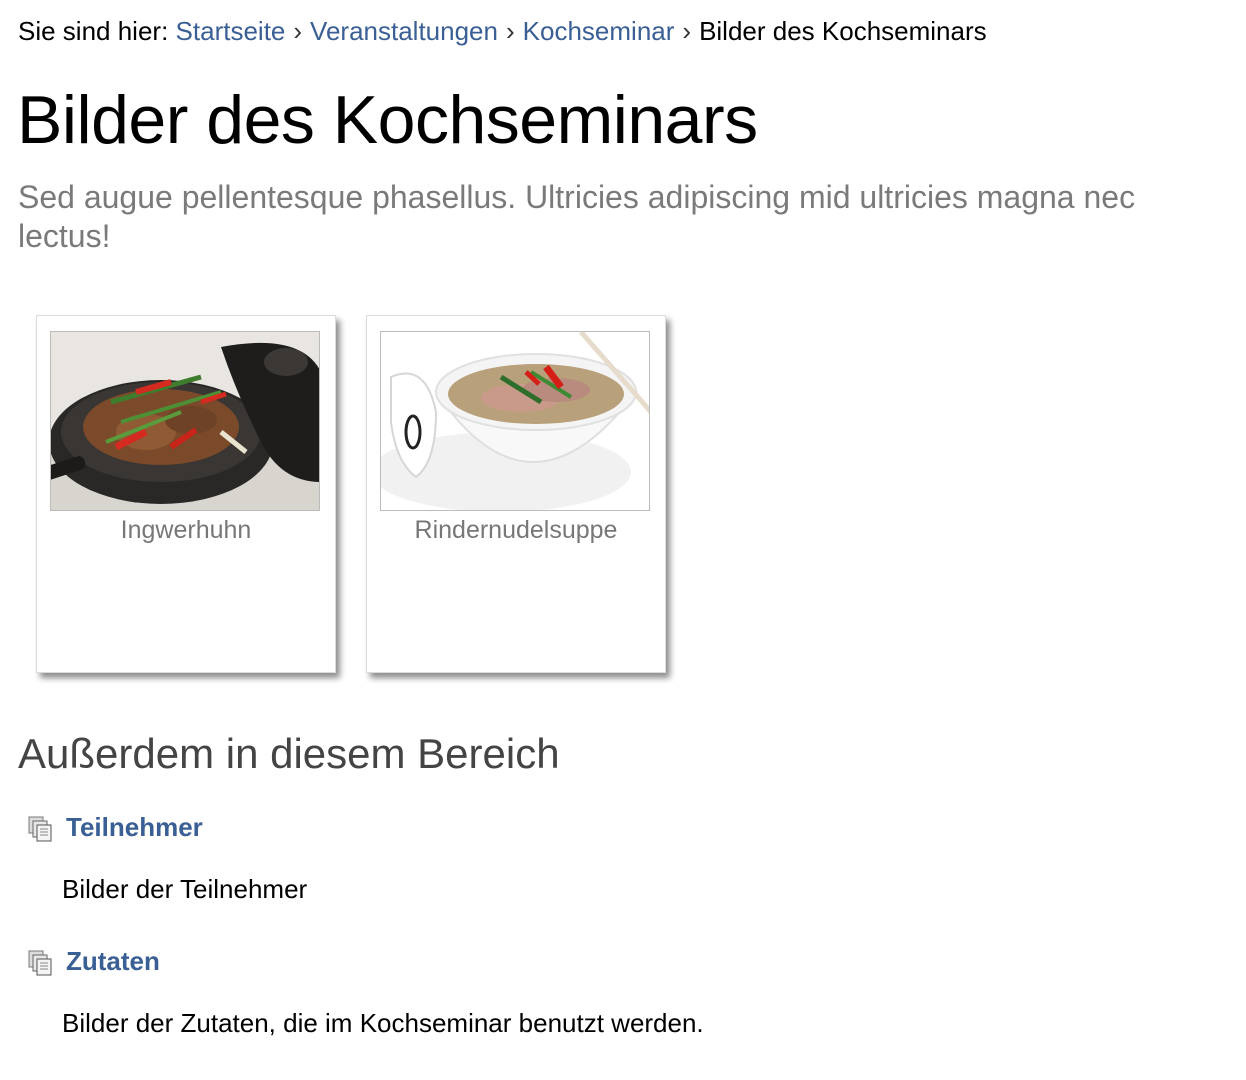  I want to click on ginger-chicken-wok-photo, so click(185, 421).